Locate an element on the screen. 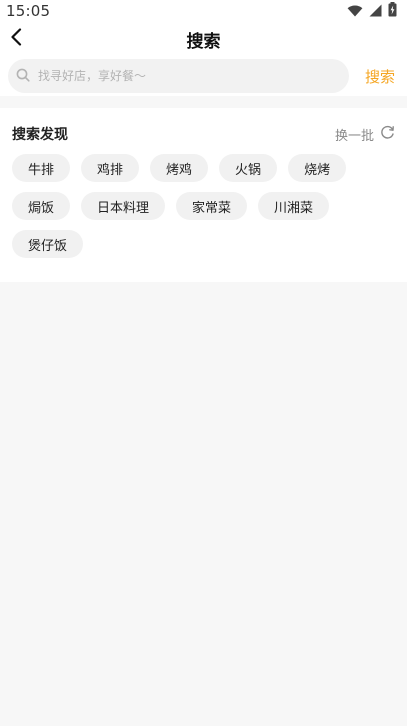 This screenshot has height=726, width=407. section-divider is located at coordinates (203, 102).